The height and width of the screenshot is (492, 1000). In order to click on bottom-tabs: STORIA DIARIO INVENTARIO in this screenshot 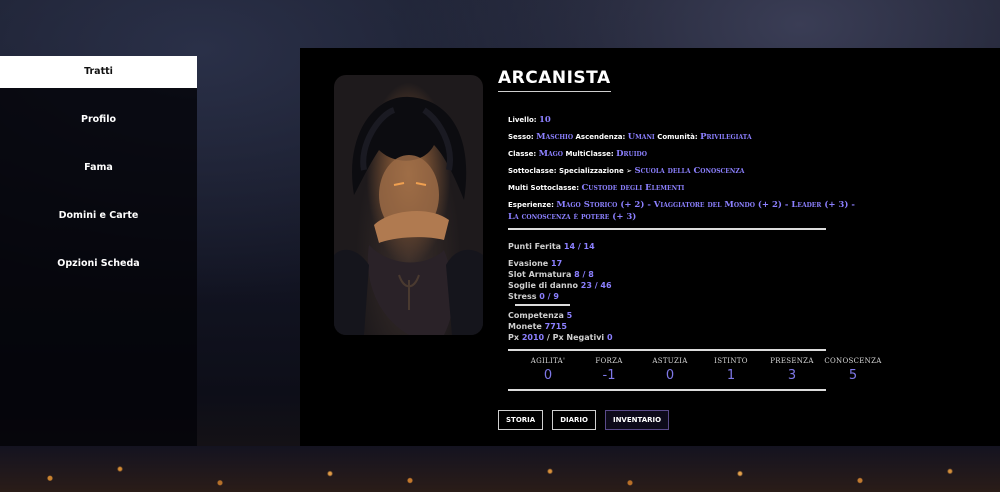, I will do `click(584, 420)`.